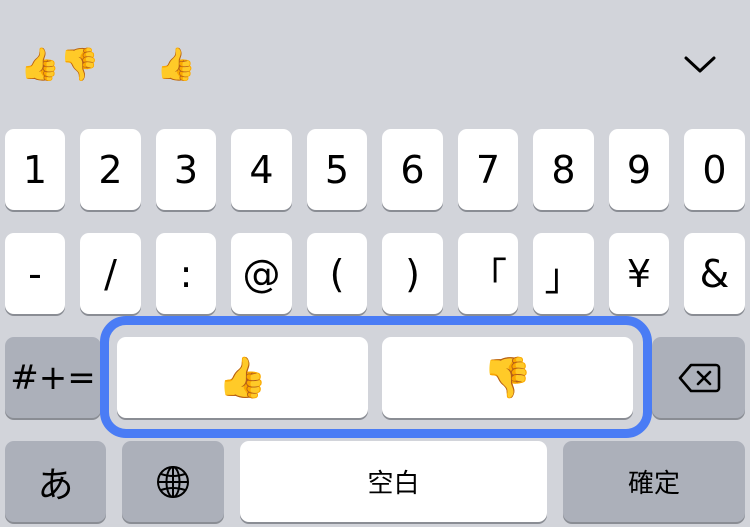 This screenshot has height=527, width=750. What do you see at coordinates (337, 169) in the screenshot?
I see `key-5: 5` at bounding box center [337, 169].